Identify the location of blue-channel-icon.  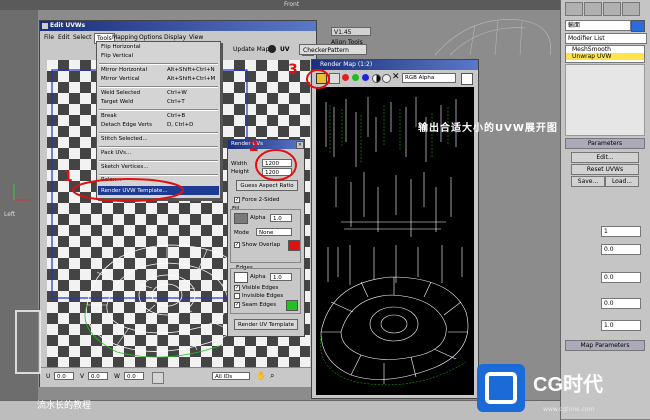
(365, 77).